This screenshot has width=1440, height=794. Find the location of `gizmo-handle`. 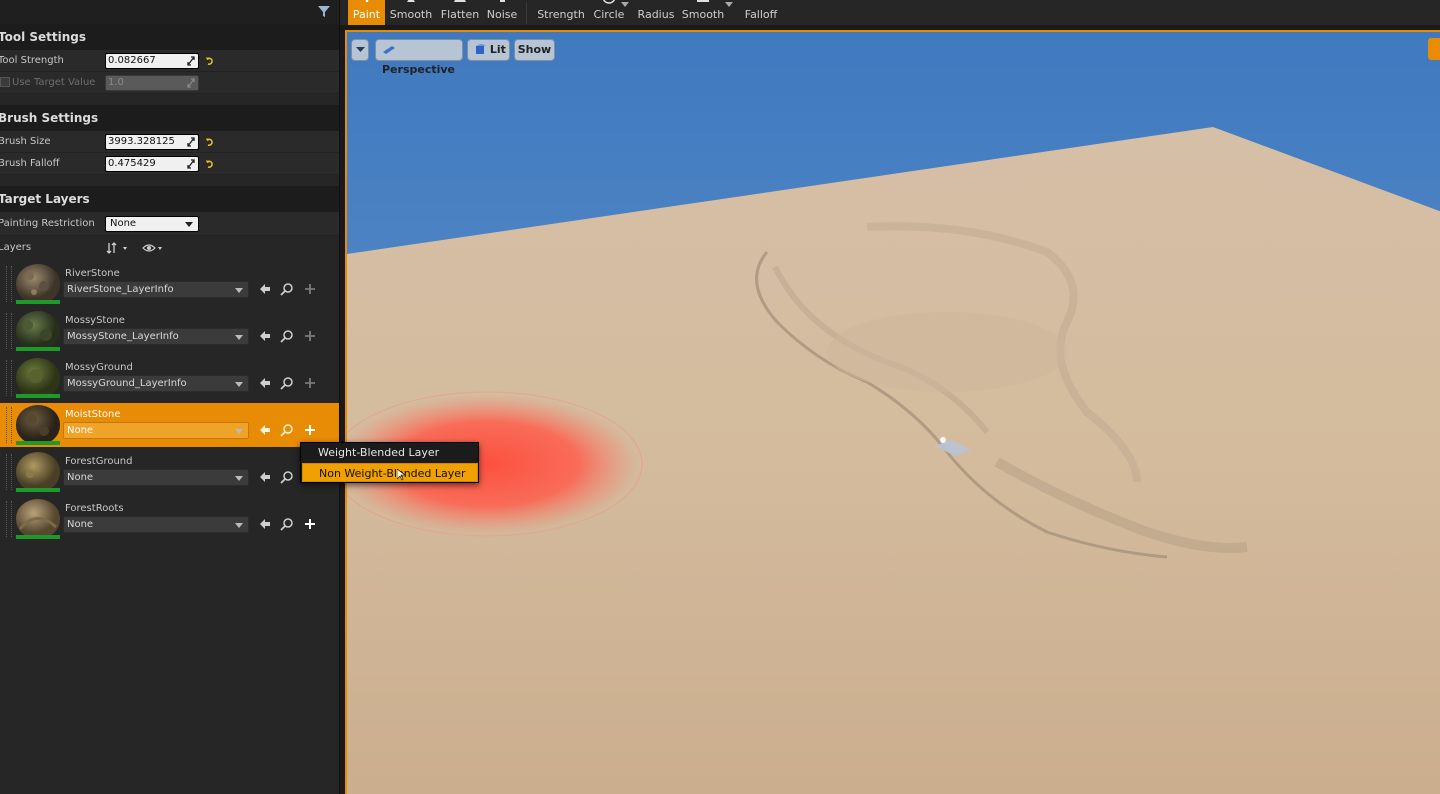

gizmo-handle is located at coordinates (943, 440).